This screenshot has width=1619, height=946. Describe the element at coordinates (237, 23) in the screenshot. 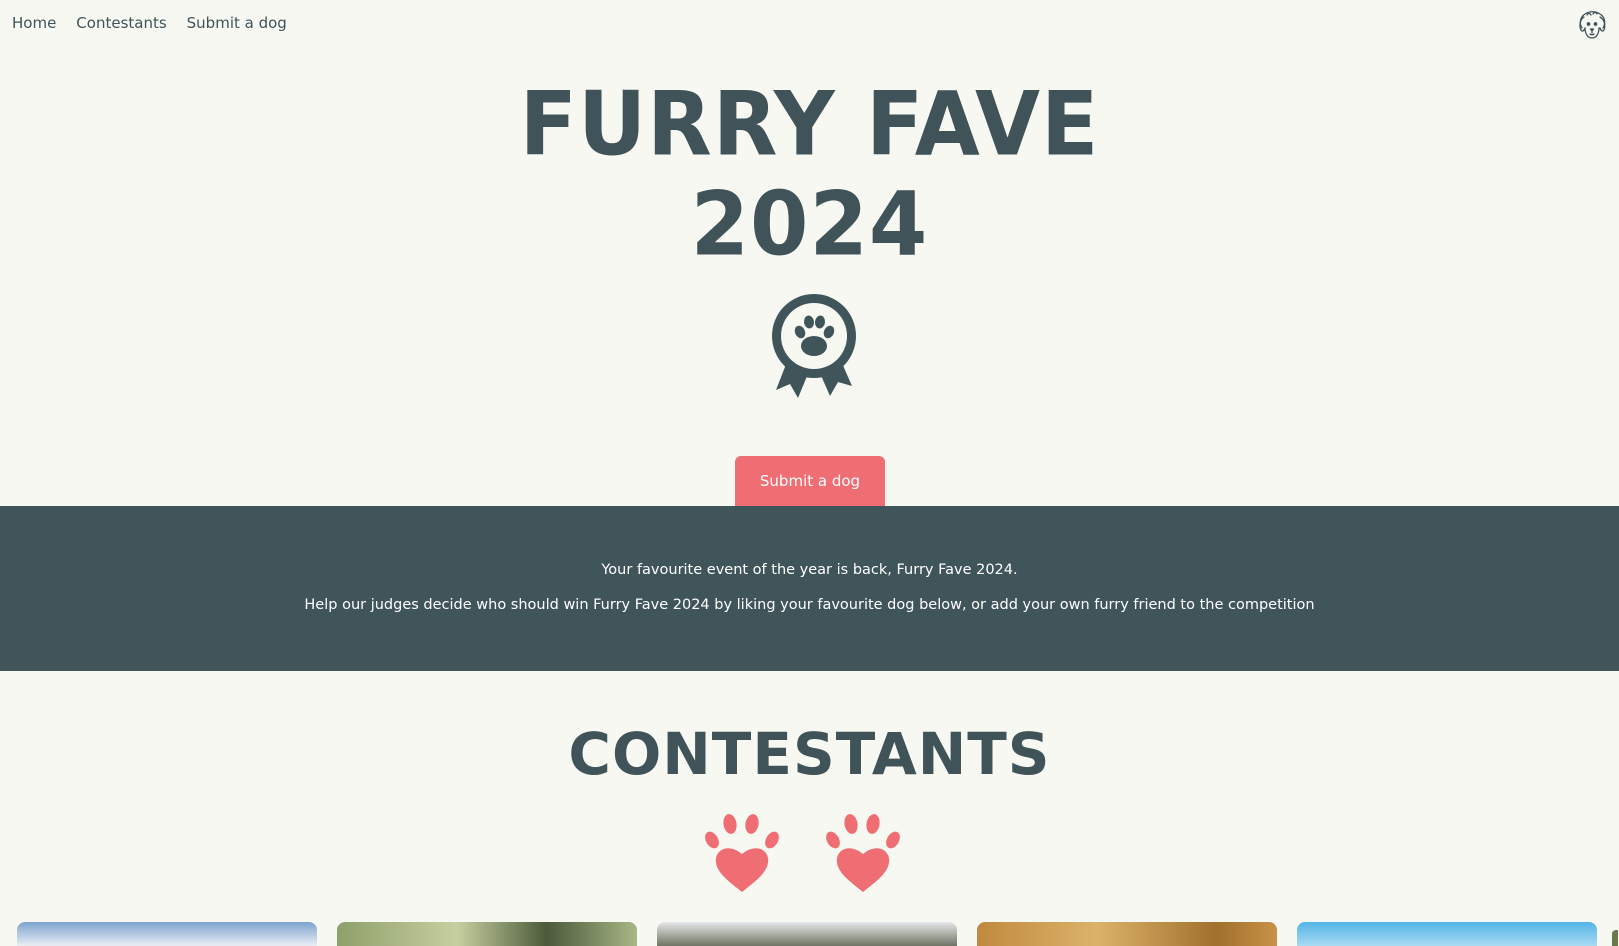

I see `nav-link-submit: Submit a dog` at that location.